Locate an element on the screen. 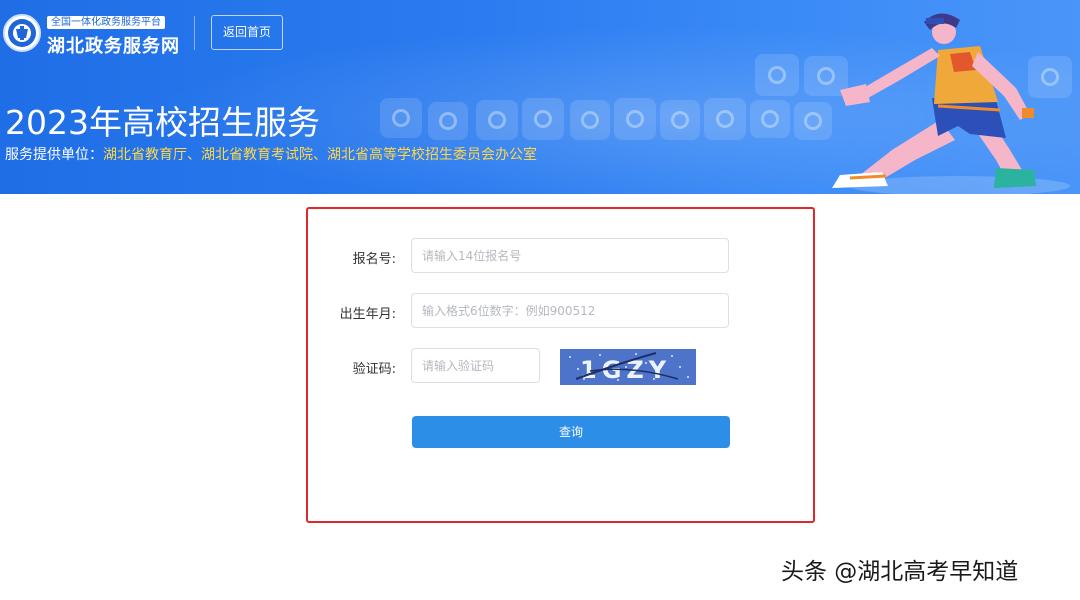  badge-tile-icon is located at coordinates (635, 119).